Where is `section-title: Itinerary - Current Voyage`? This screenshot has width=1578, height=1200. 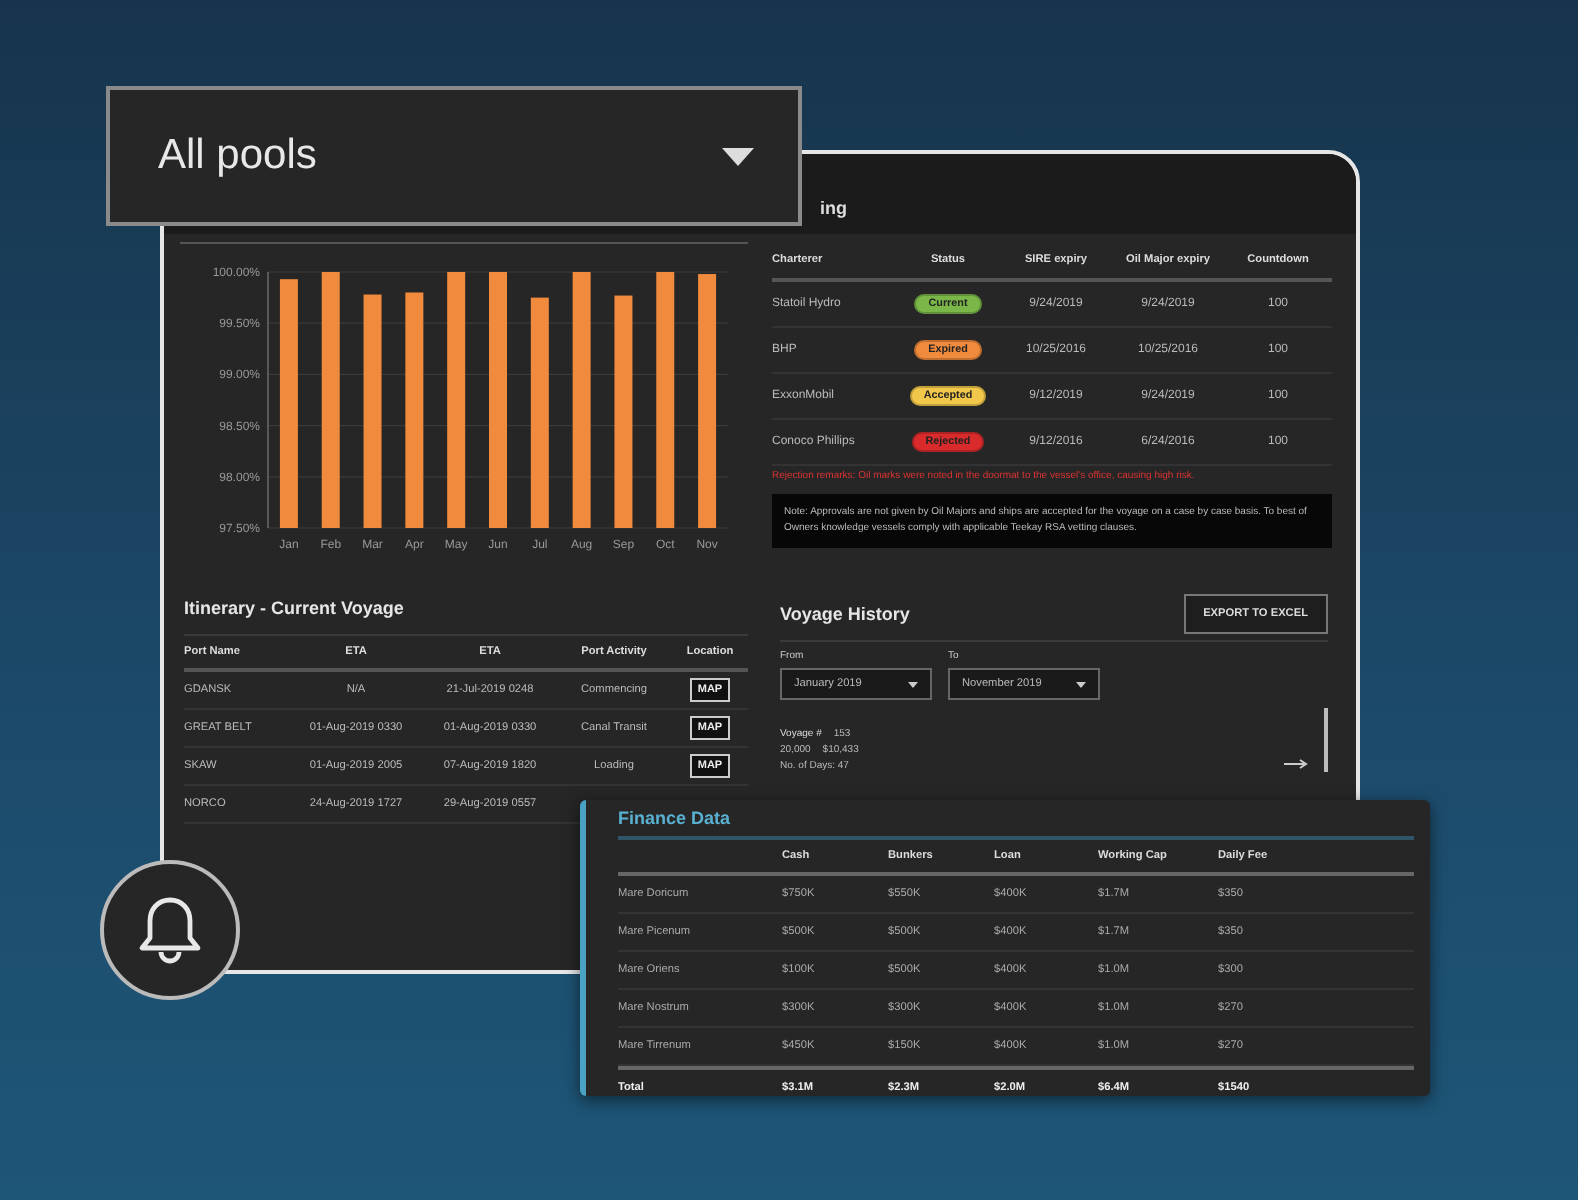
section-title: Itinerary - Current Voyage is located at coordinates (466, 617).